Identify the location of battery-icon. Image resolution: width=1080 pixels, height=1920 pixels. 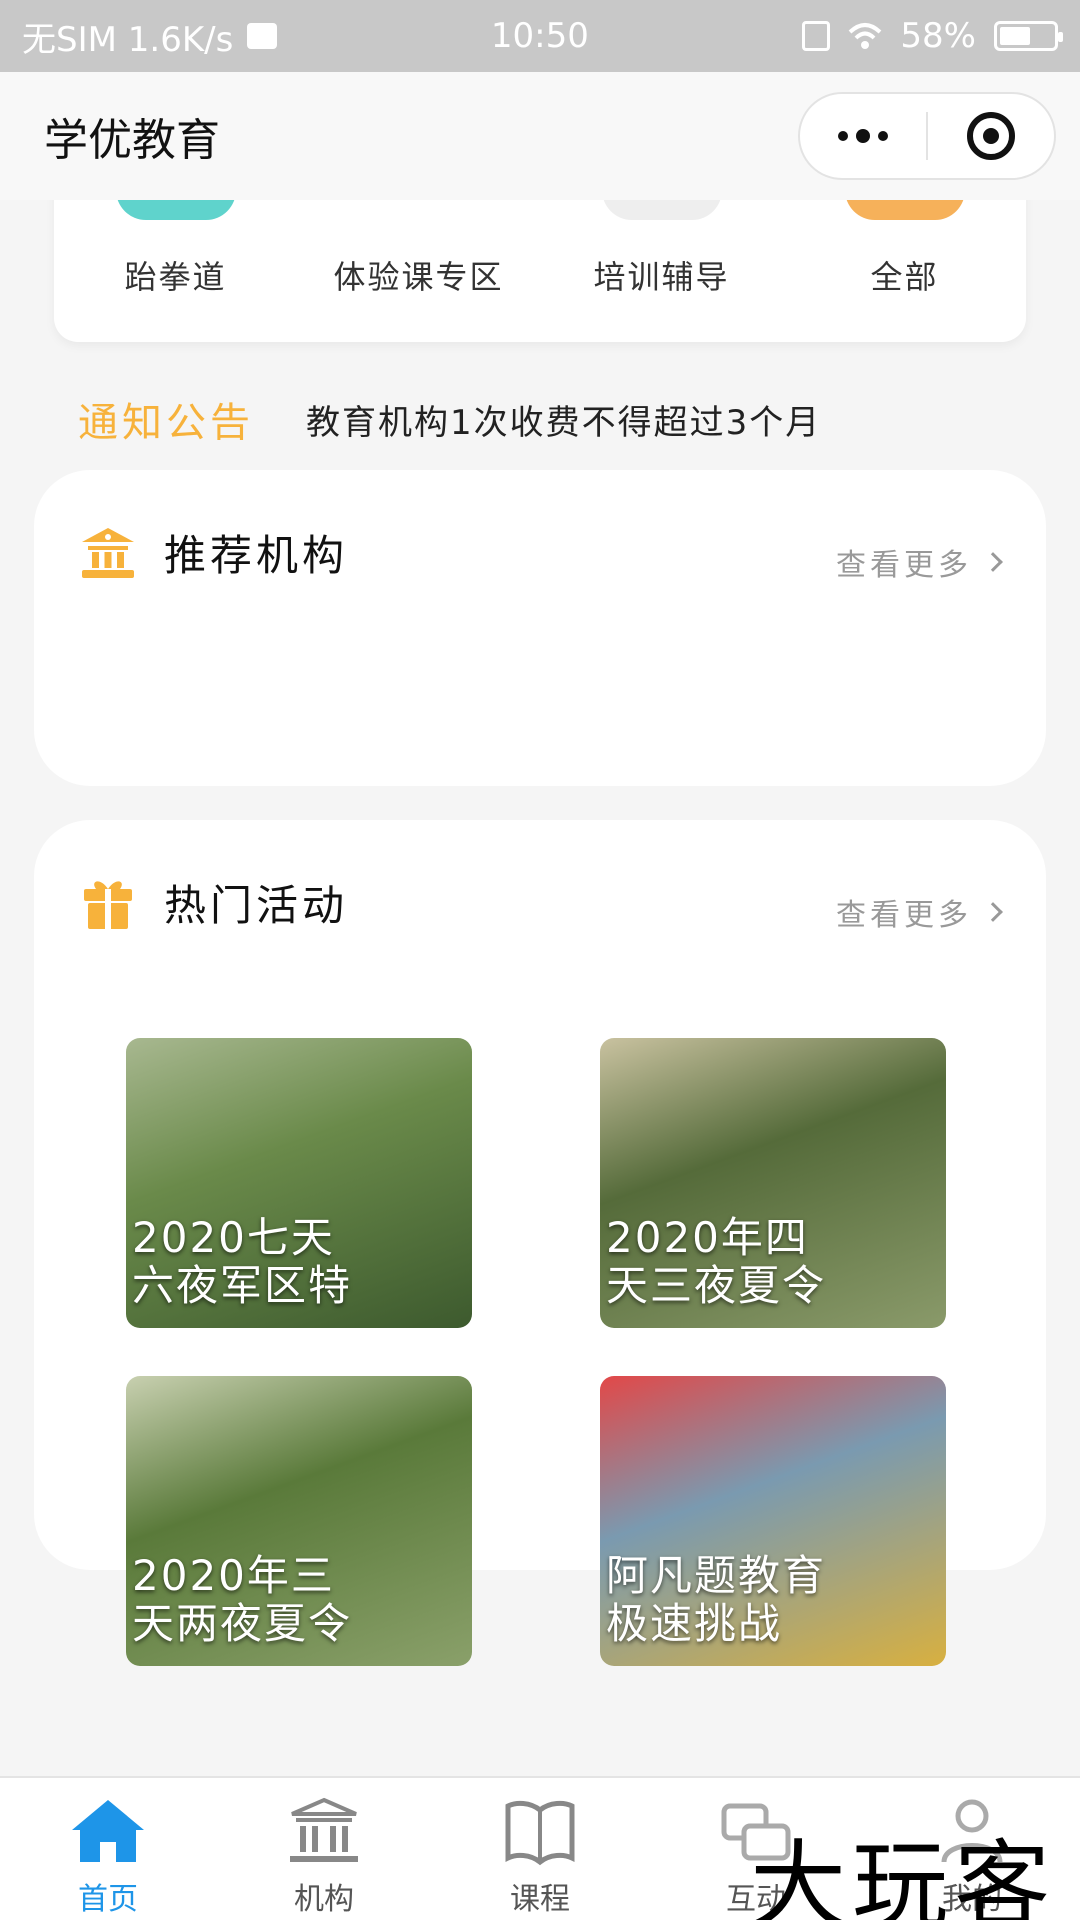
(1028, 36).